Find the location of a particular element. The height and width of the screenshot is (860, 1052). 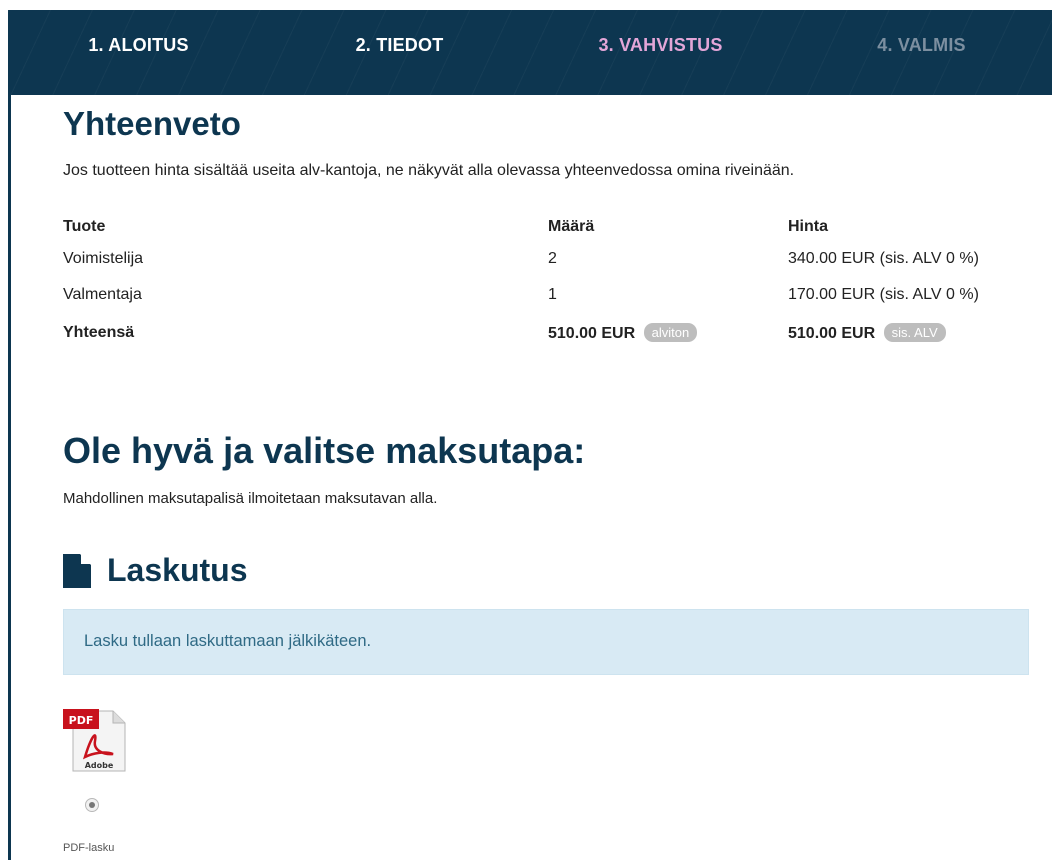

pdf-invoice-label: PDF-lasku is located at coordinates (89, 848).